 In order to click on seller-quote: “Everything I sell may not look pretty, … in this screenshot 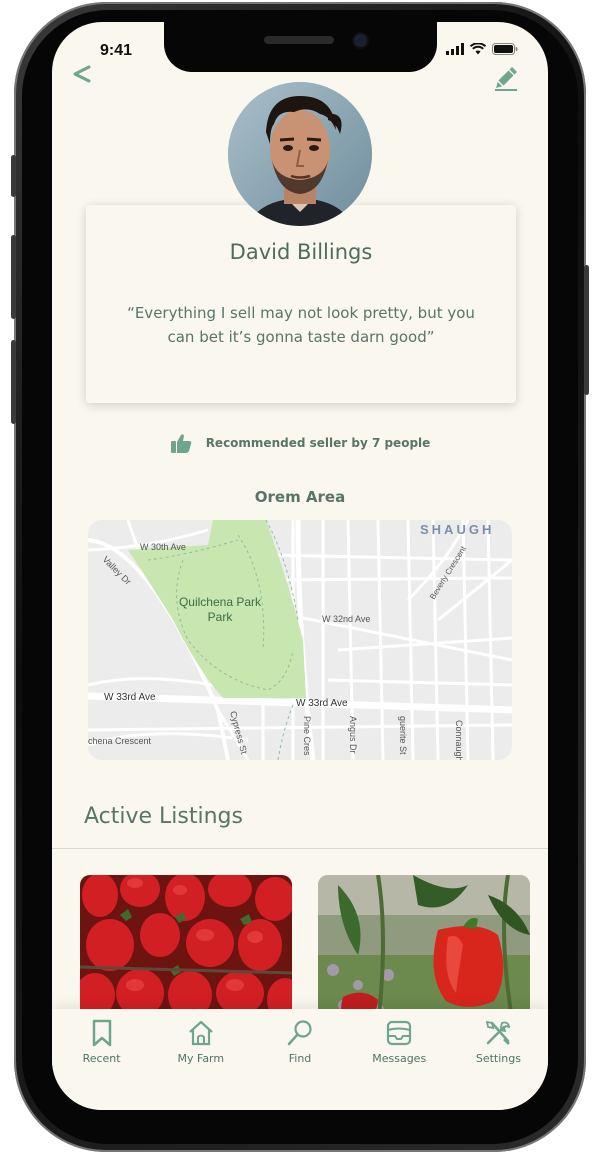, I will do `click(301, 325)`.